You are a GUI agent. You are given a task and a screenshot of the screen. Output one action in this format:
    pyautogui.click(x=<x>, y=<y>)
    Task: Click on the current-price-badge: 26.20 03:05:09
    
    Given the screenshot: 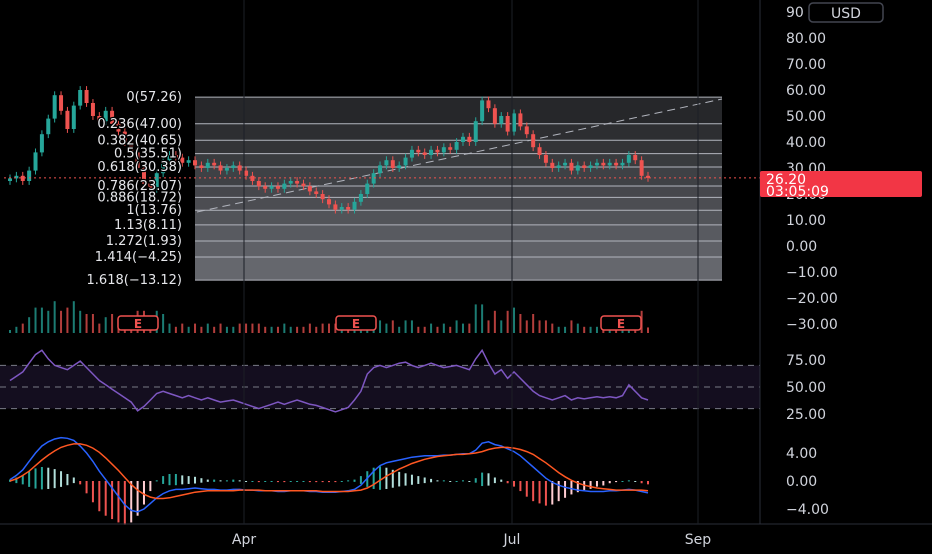 What is the action you would take?
    pyautogui.click(x=841, y=185)
    